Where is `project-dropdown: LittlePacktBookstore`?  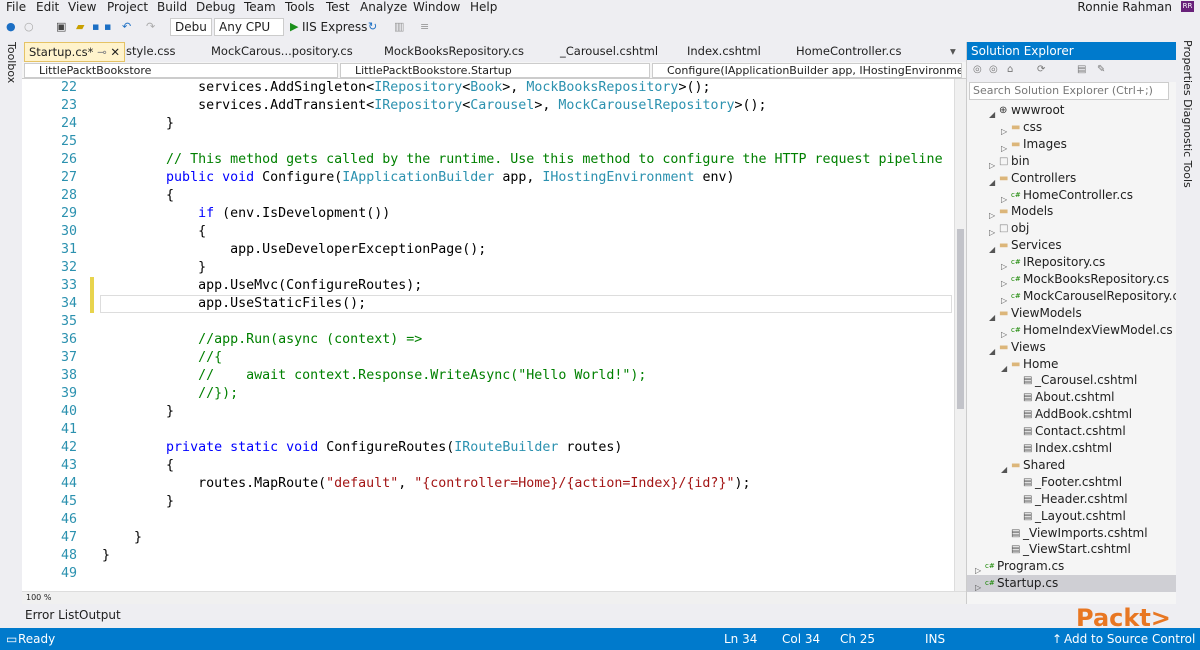 project-dropdown: LittlePacktBookstore is located at coordinates (181, 70).